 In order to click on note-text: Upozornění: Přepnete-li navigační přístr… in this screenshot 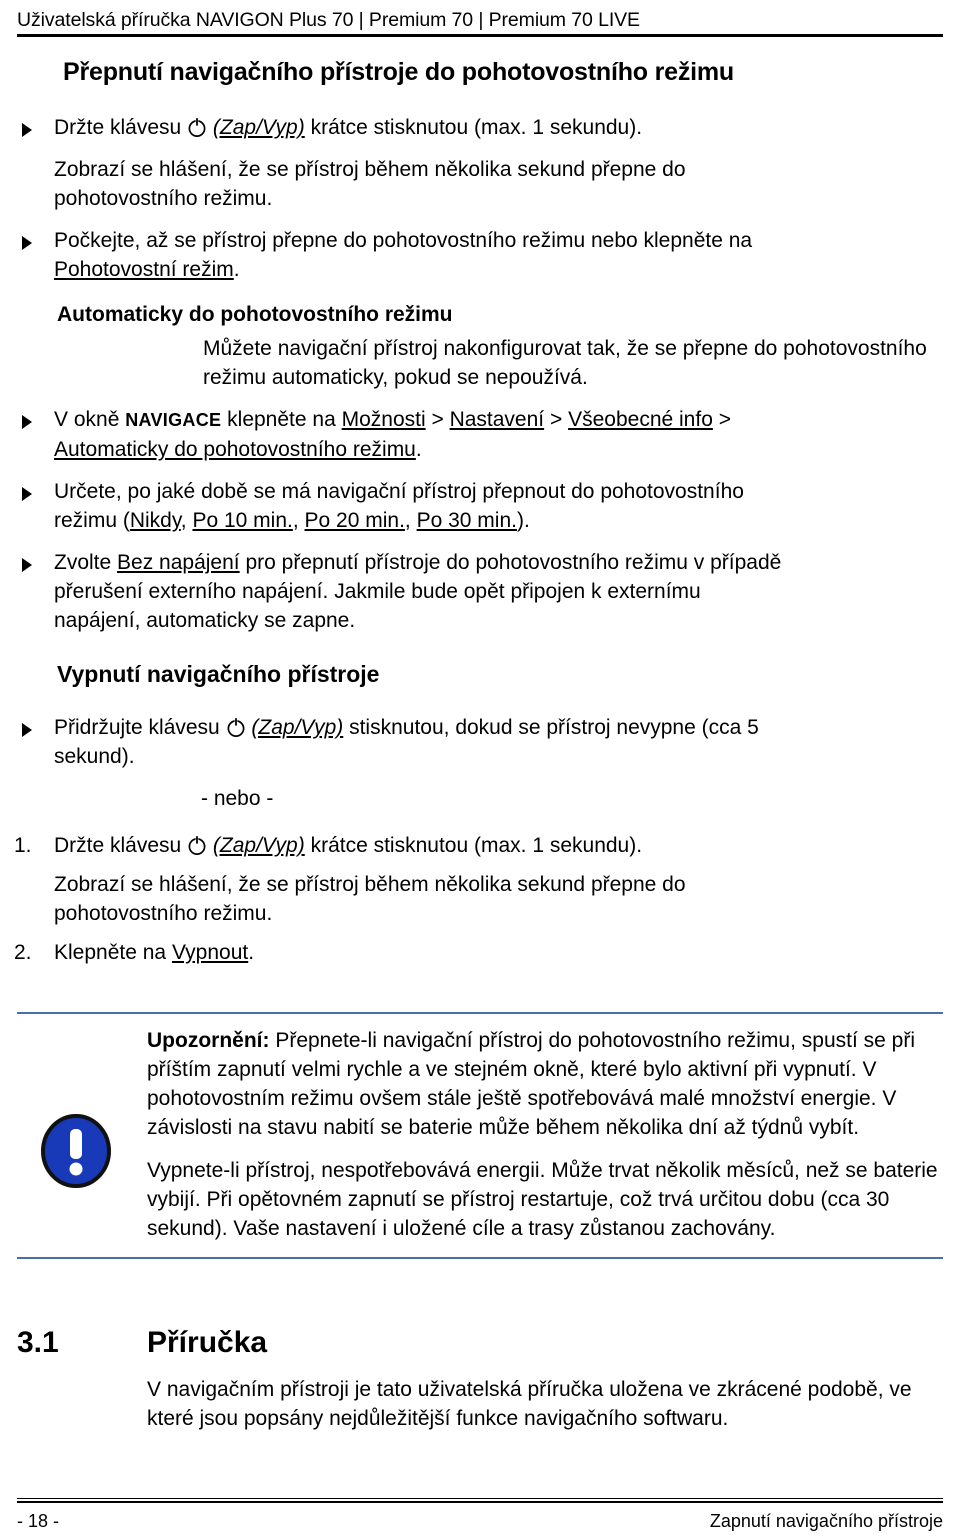, I will do `click(547, 1134)`.